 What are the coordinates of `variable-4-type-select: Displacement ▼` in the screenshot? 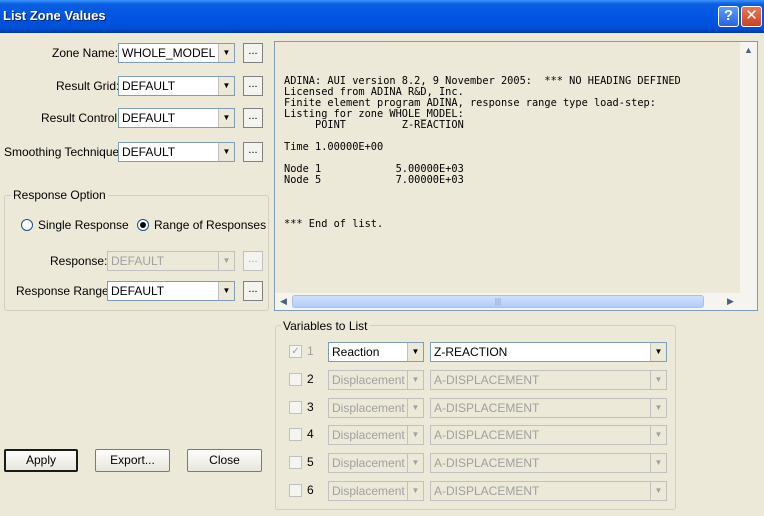 It's located at (376, 435).